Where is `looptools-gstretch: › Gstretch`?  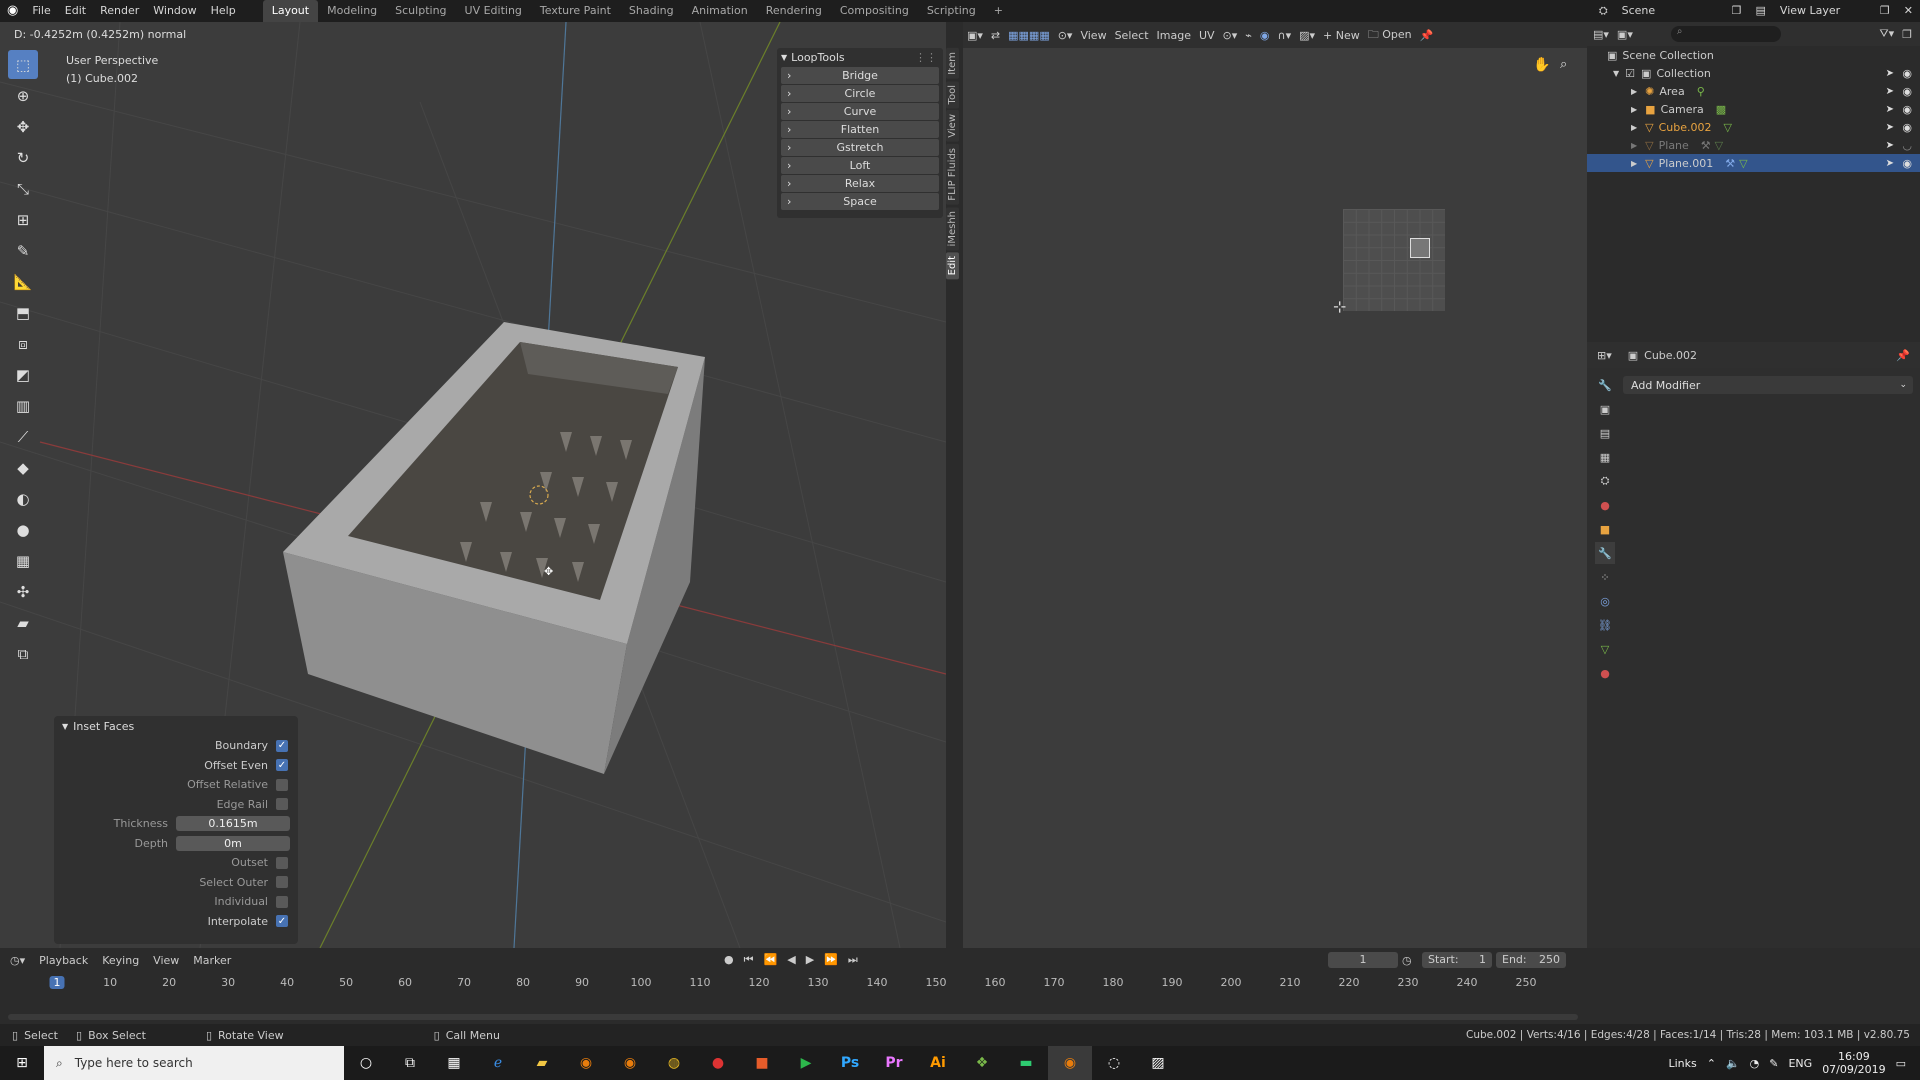
looptools-gstretch: › Gstretch is located at coordinates (860, 147).